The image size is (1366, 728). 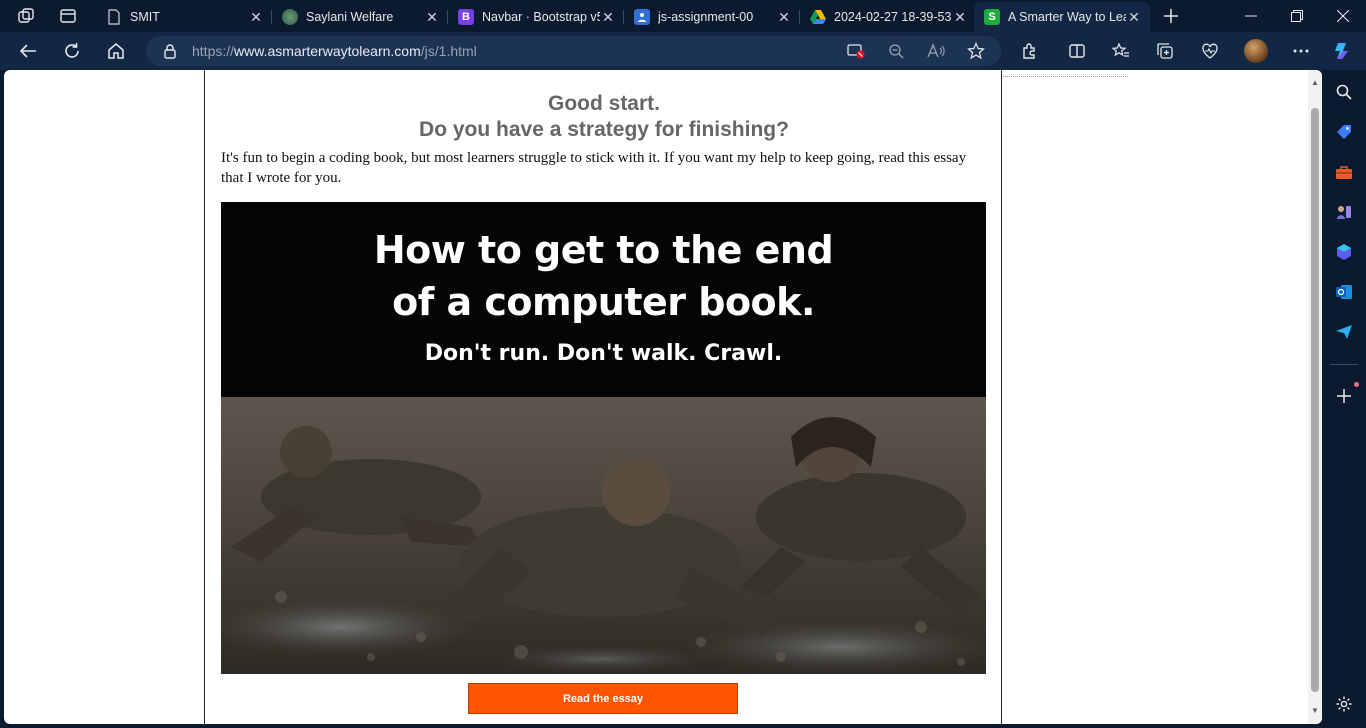 What do you see at coordinates (603, 353) in the screenshot?
I see `banner-tagline: Don't run. Don't walk. Crawl.` at bounding box center [603, 353].